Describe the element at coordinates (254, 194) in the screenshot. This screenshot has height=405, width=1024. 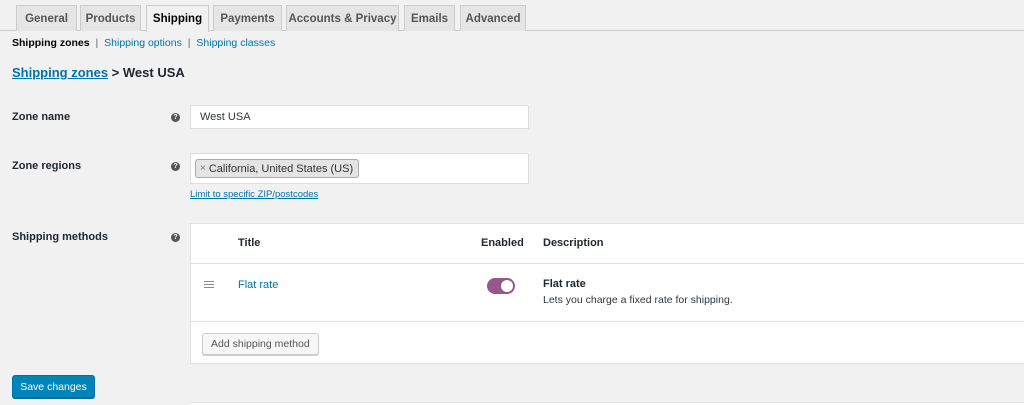
I see `limit-zip-link: Limit to specific ZIP/postcodes` at that location.